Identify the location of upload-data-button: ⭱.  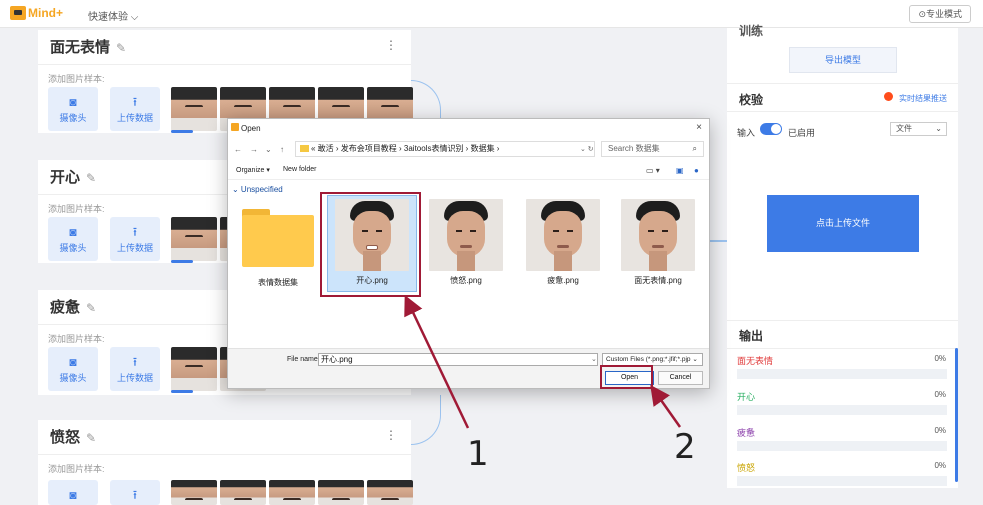
(135, 492).